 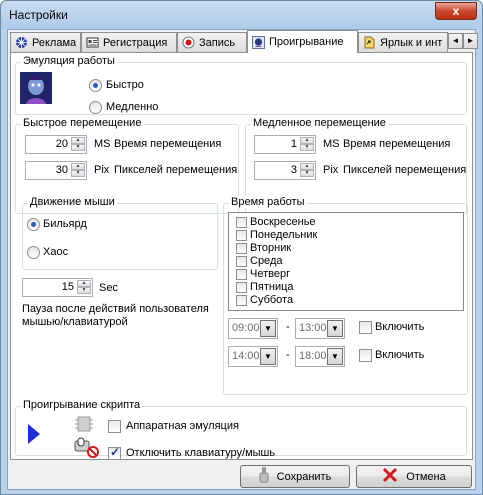 What do you see at coordinates (456, 11) in the screenshot?
I see `close-button: x` at bounding box center [456, 11].